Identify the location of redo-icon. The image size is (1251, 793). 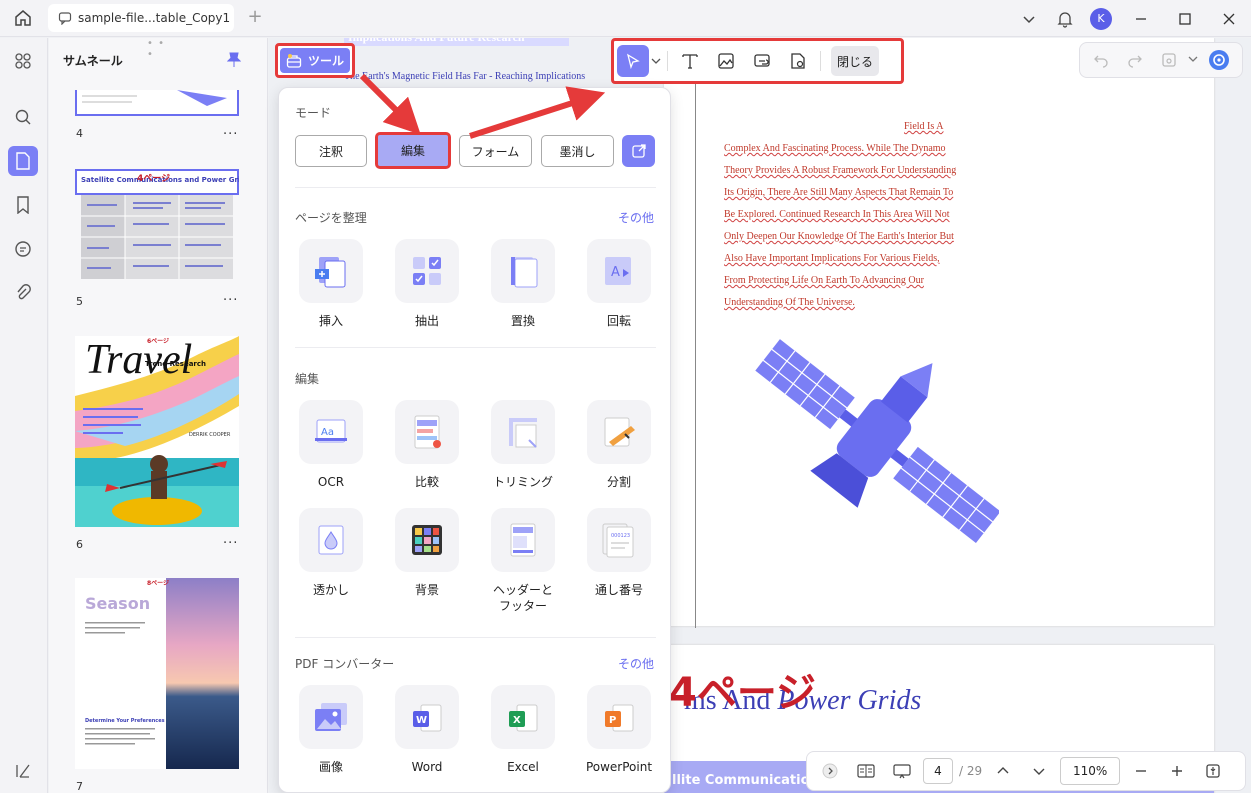
(1135, 60).